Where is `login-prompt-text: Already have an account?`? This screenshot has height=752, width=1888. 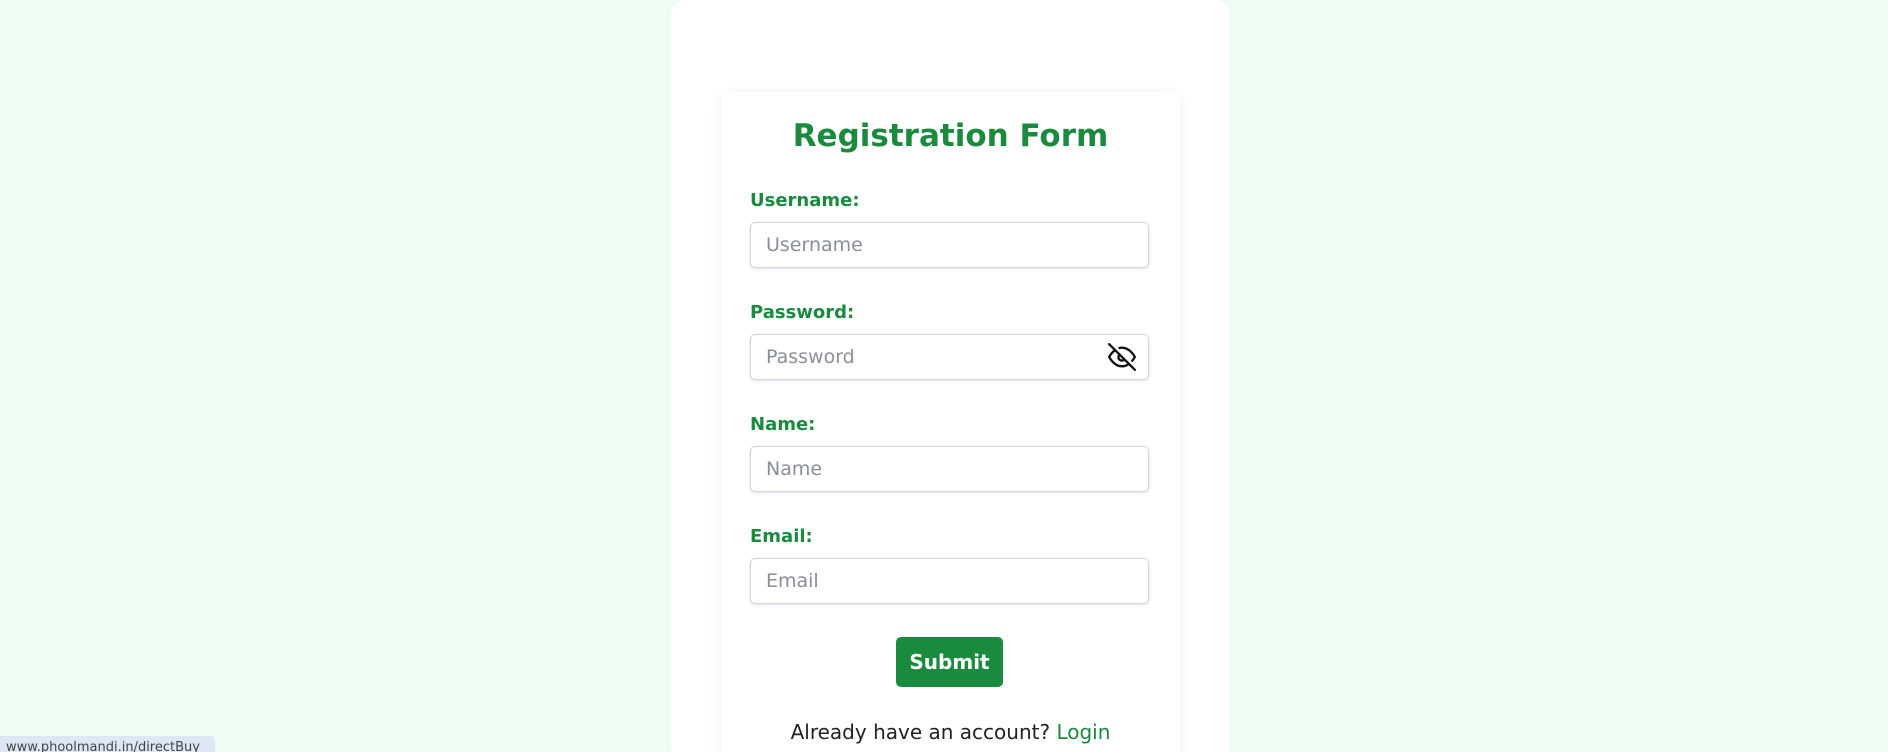
login-prompt-text: Already have an account? is located at coordinates (920, 732).